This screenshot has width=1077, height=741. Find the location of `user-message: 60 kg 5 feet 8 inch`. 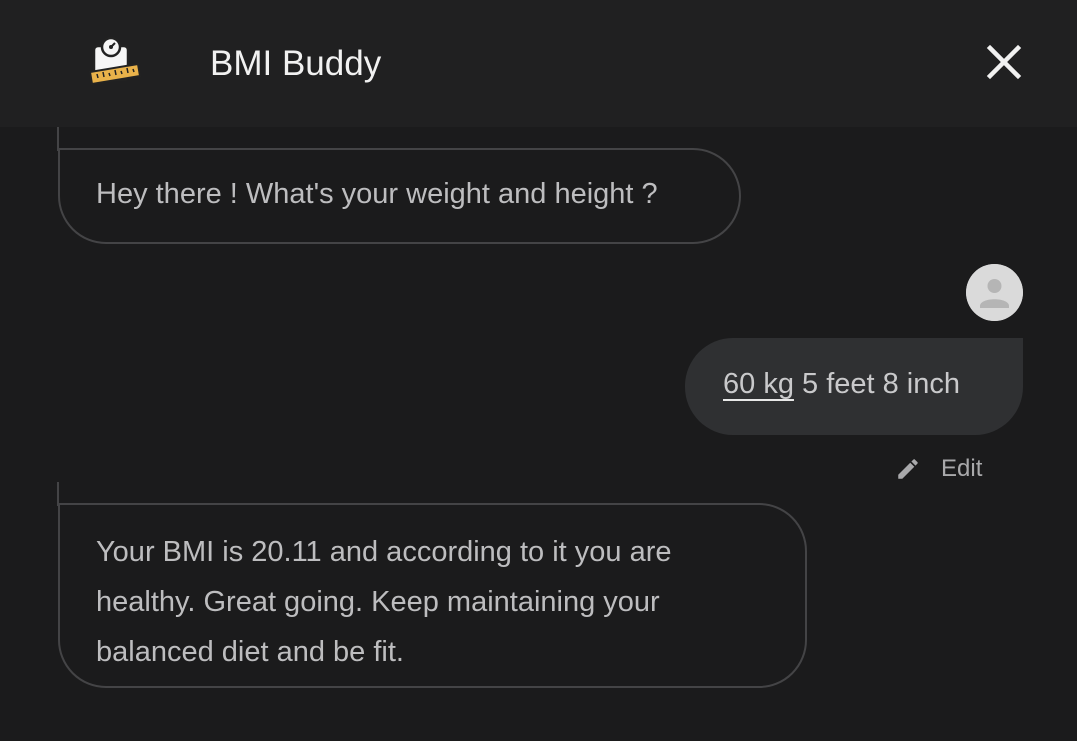

user-message: 60 kg 5 feet 8 inch is located at coordinates (854, 386).